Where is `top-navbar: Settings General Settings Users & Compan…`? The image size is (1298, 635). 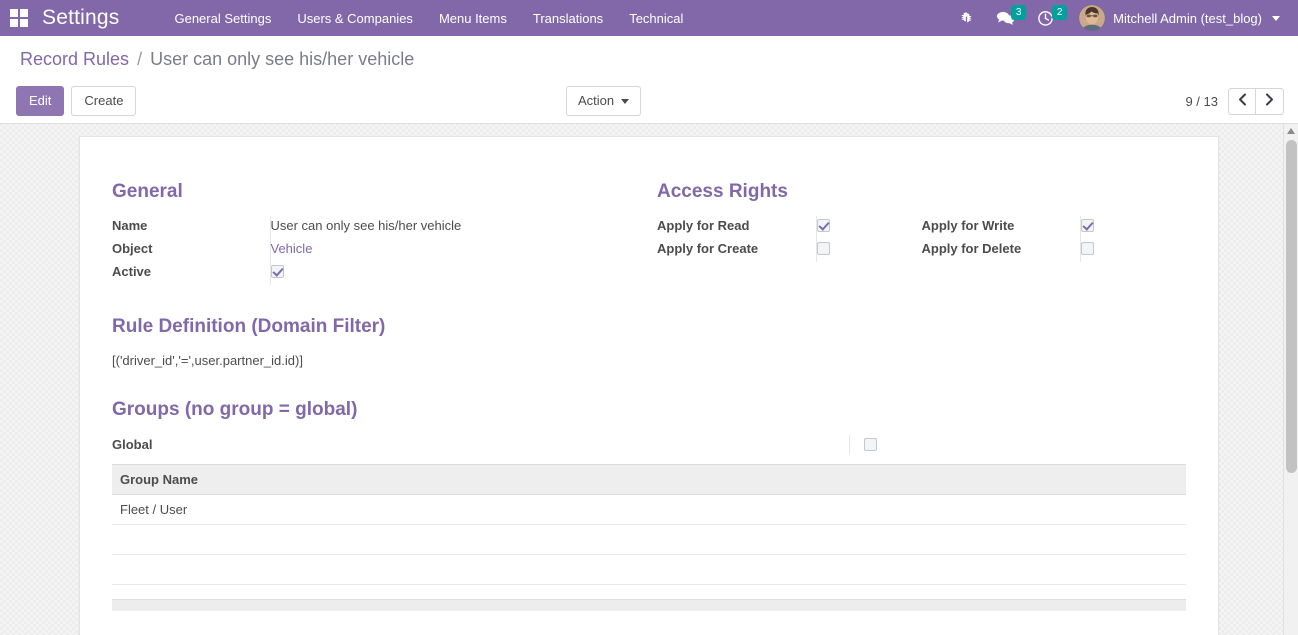
top-navbar: Settings General Settings Users & Compan… is located at coordinates (649, 18).